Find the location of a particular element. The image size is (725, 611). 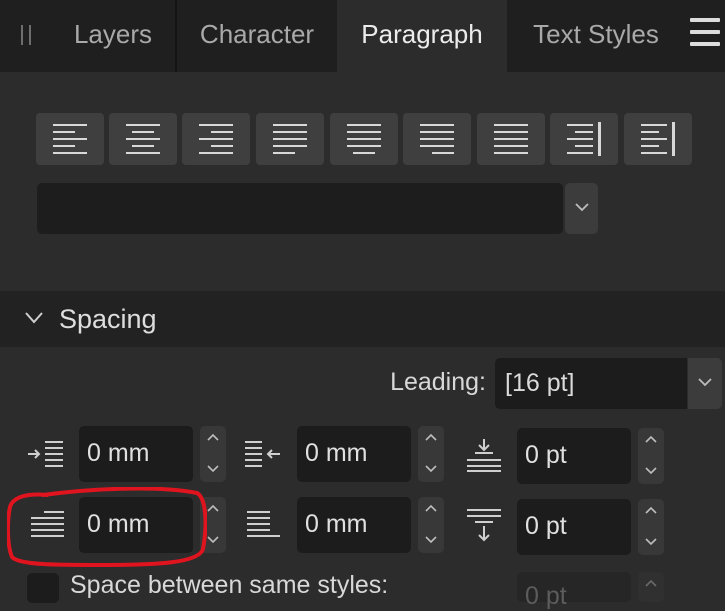

space-between-checkbox is located at coordinates (43, 588).